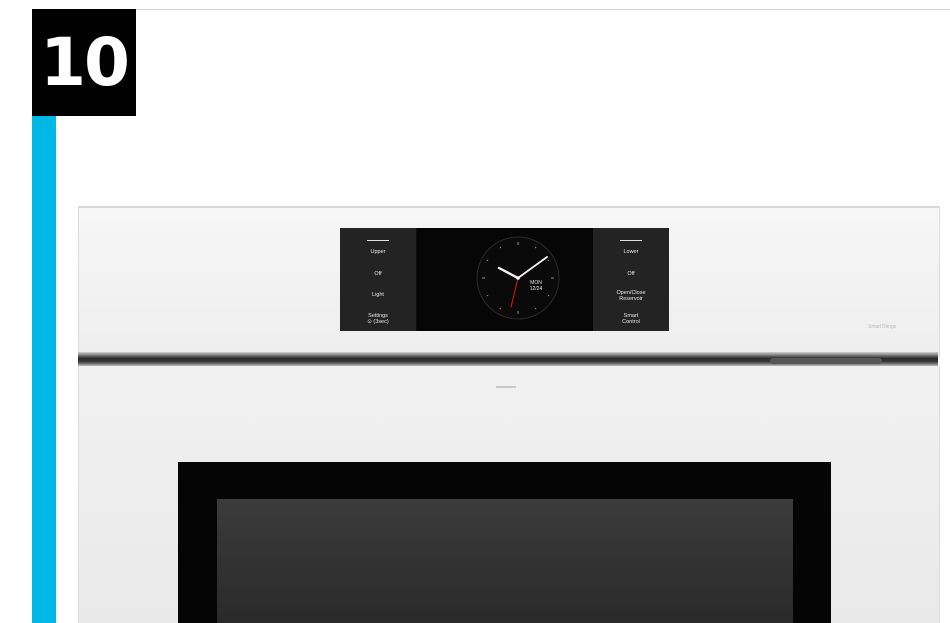 The width and height of the screenshot is (950, 623). Describe the element at coordinates (882, 327) in the screenshot. I see `smartthings-logo: SmartThings` at that location.